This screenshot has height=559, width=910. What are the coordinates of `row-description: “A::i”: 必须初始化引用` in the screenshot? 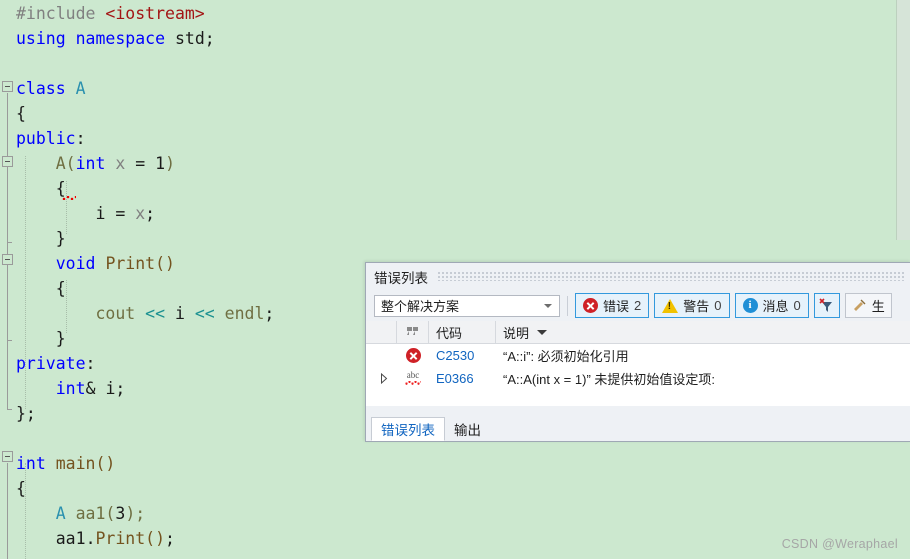 It's located at (703, 355).